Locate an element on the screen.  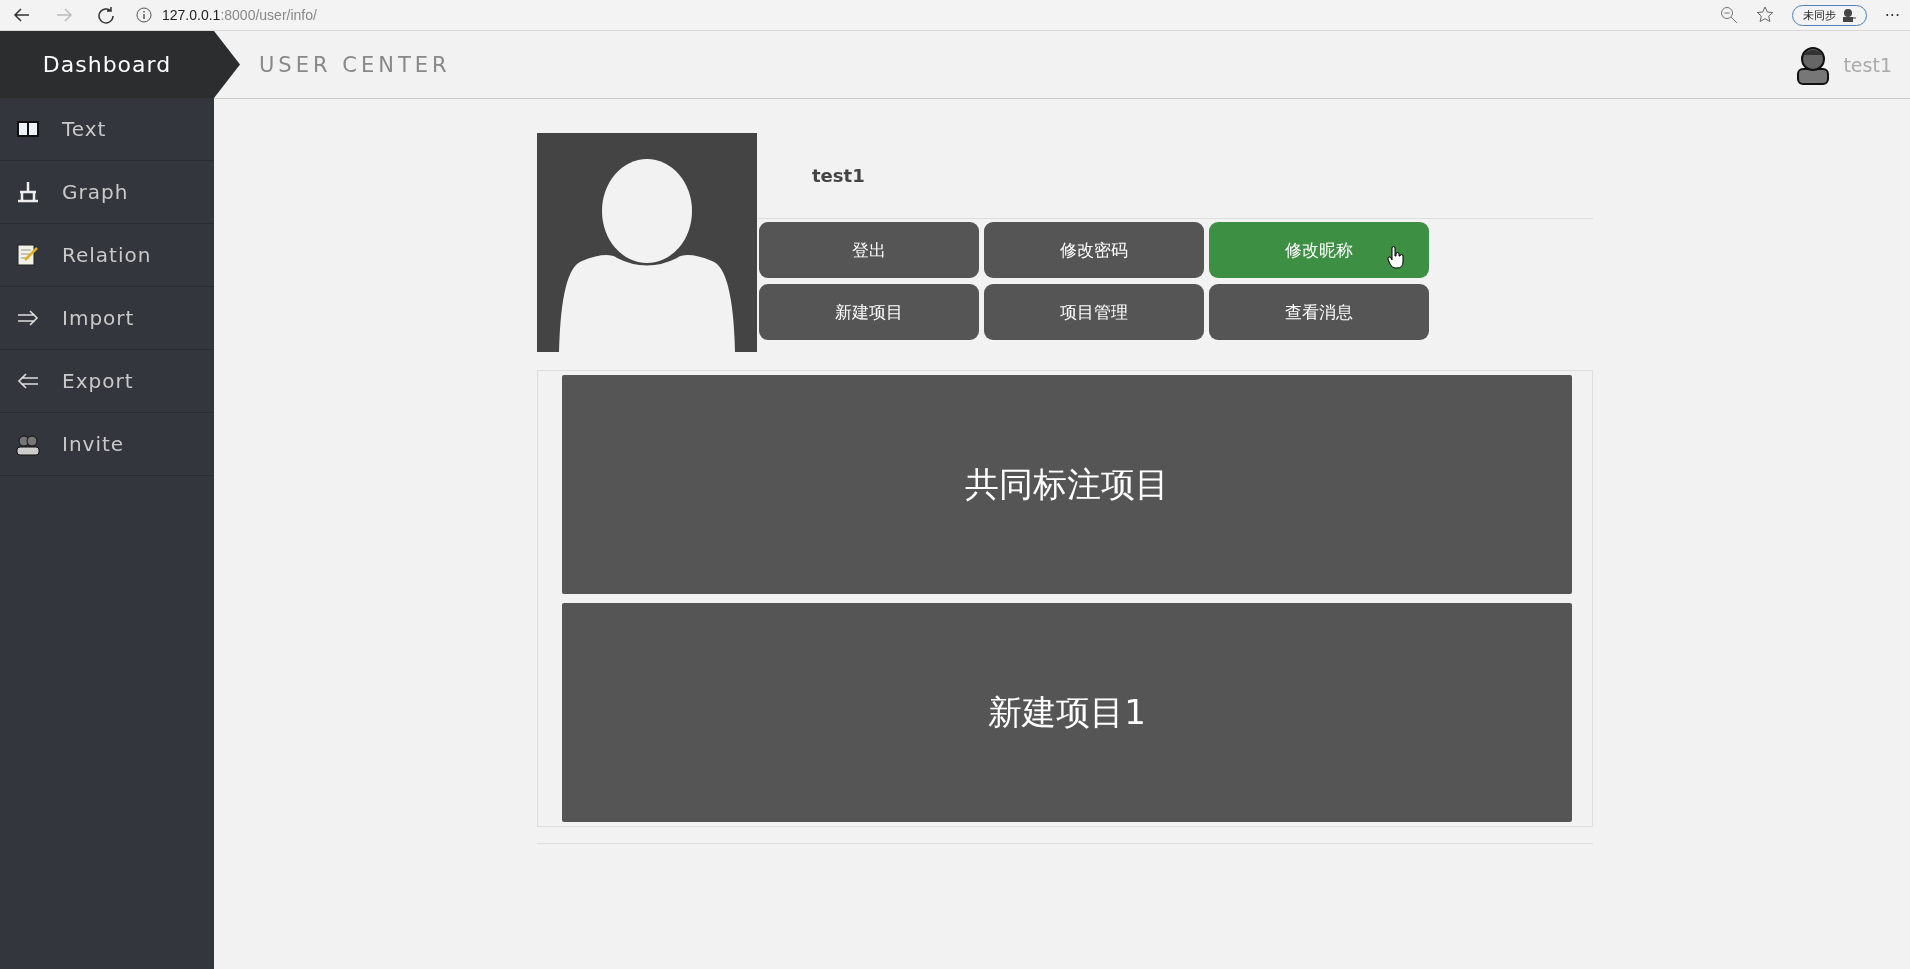
sidebar-item: Invite is located at coordinates (107, 444).